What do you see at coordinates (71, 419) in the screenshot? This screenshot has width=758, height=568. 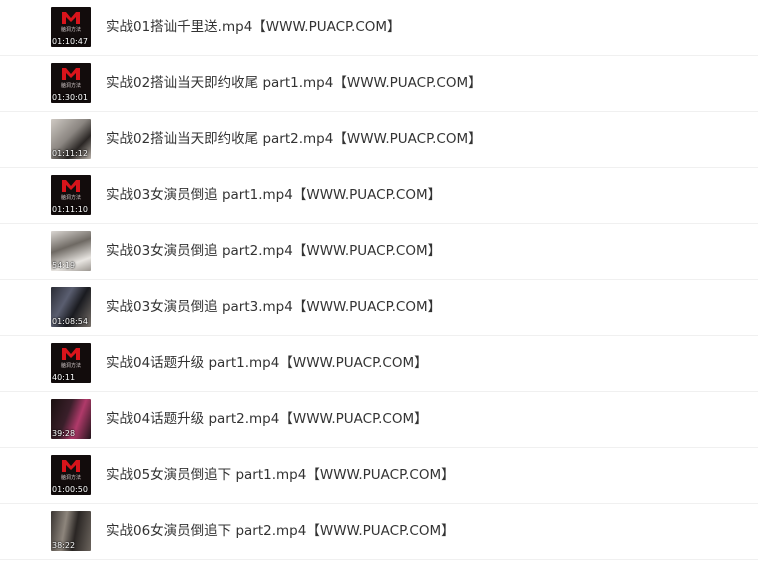 I see `video-thumbnail: 39:28` at bounding box center [71, 419].